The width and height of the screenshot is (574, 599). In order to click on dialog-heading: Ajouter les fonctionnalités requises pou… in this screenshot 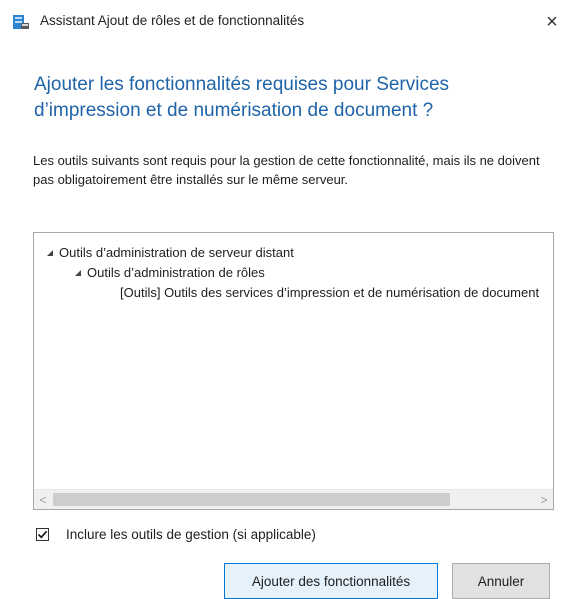, I will do `click(242, 97)`.